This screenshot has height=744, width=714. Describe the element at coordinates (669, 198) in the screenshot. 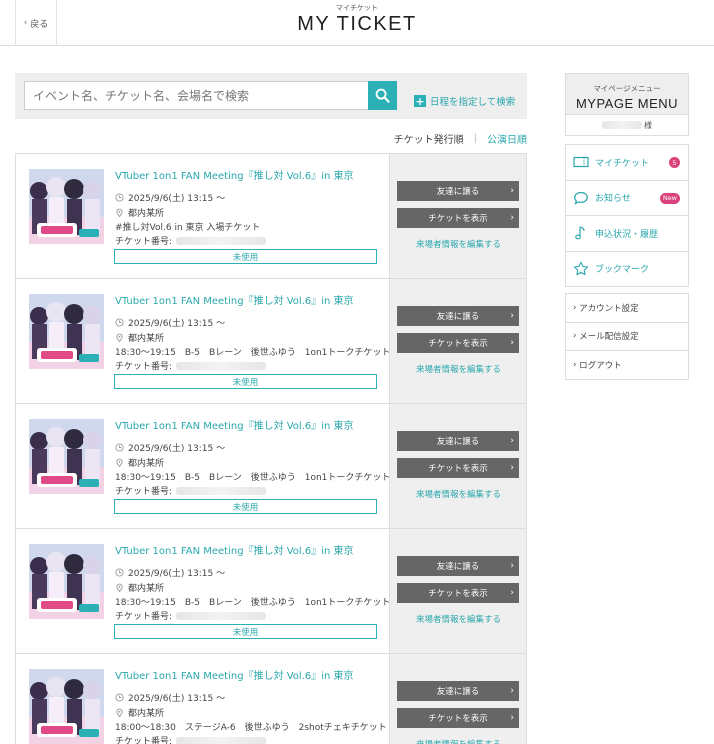

I see `new-badge: New` at that location.